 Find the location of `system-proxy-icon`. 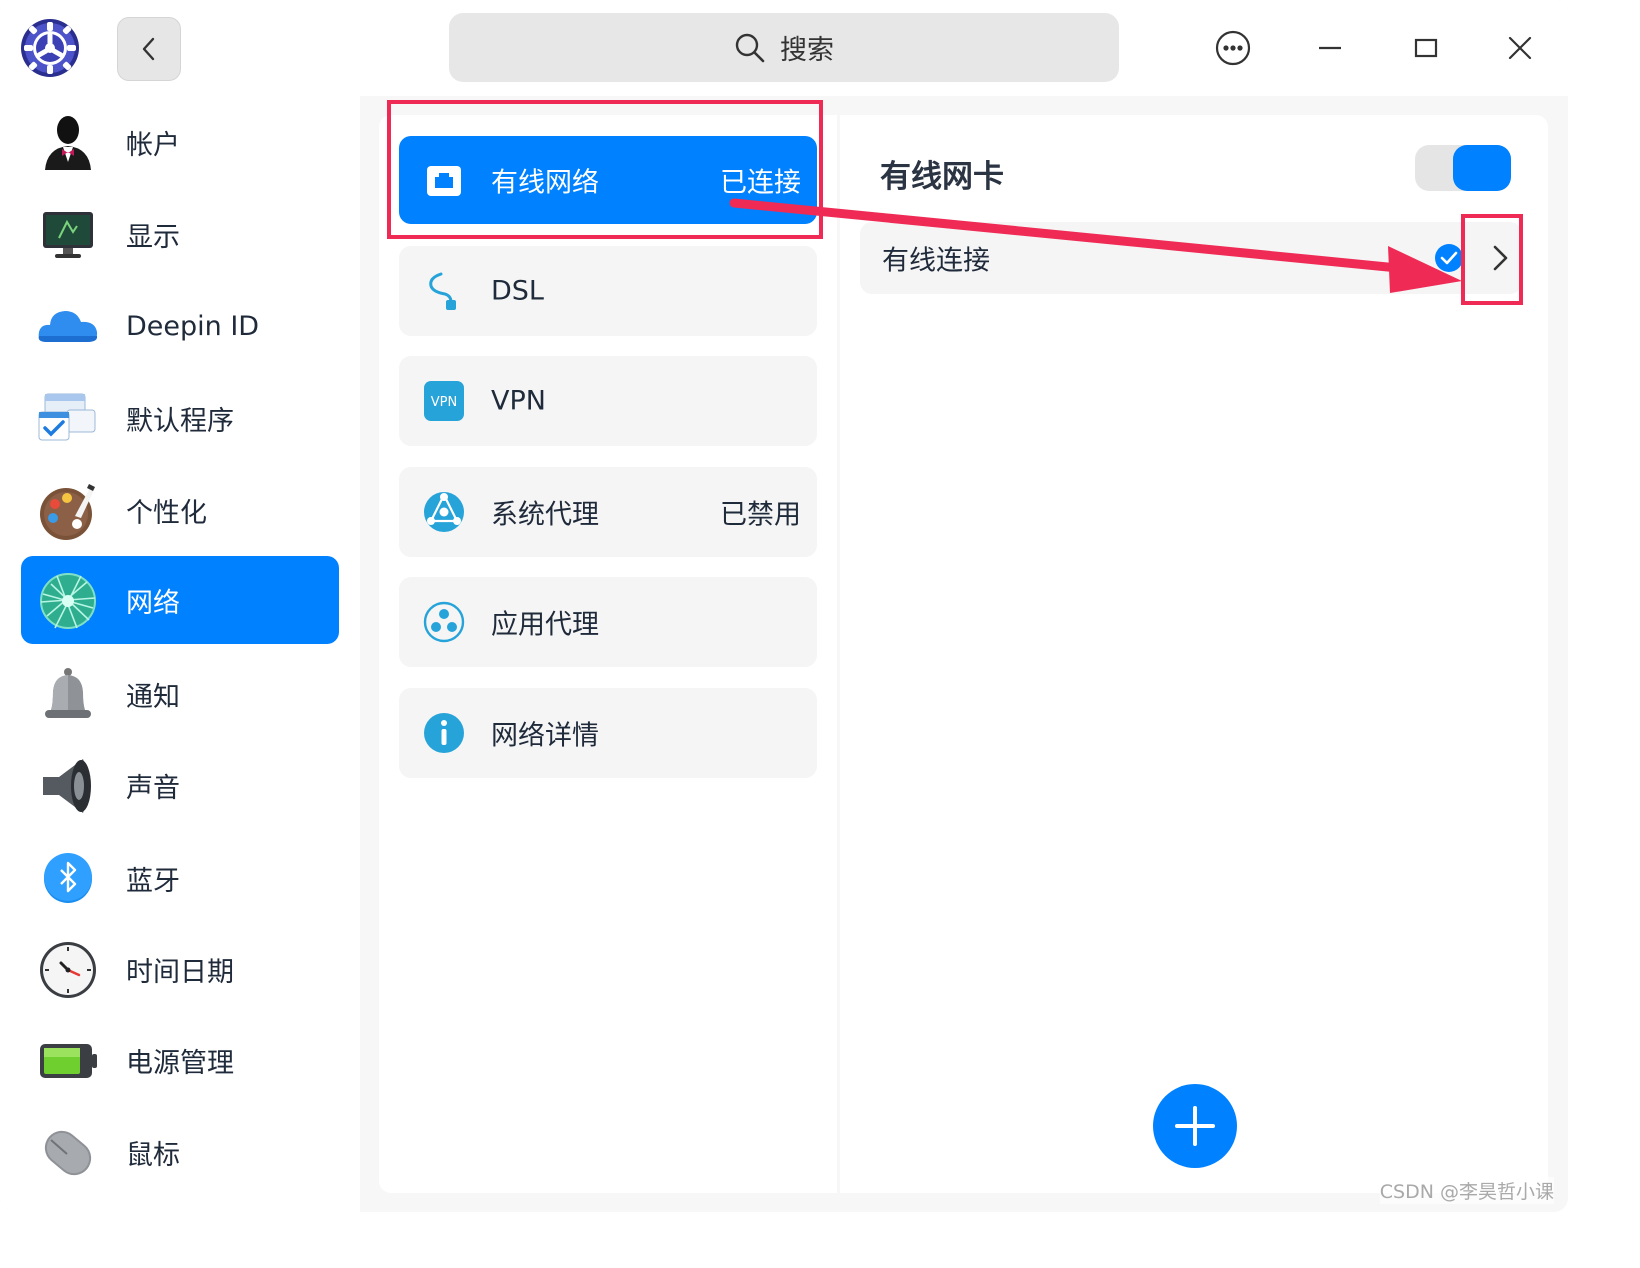

system-proxy-icon is located at coordinates (444, 512).